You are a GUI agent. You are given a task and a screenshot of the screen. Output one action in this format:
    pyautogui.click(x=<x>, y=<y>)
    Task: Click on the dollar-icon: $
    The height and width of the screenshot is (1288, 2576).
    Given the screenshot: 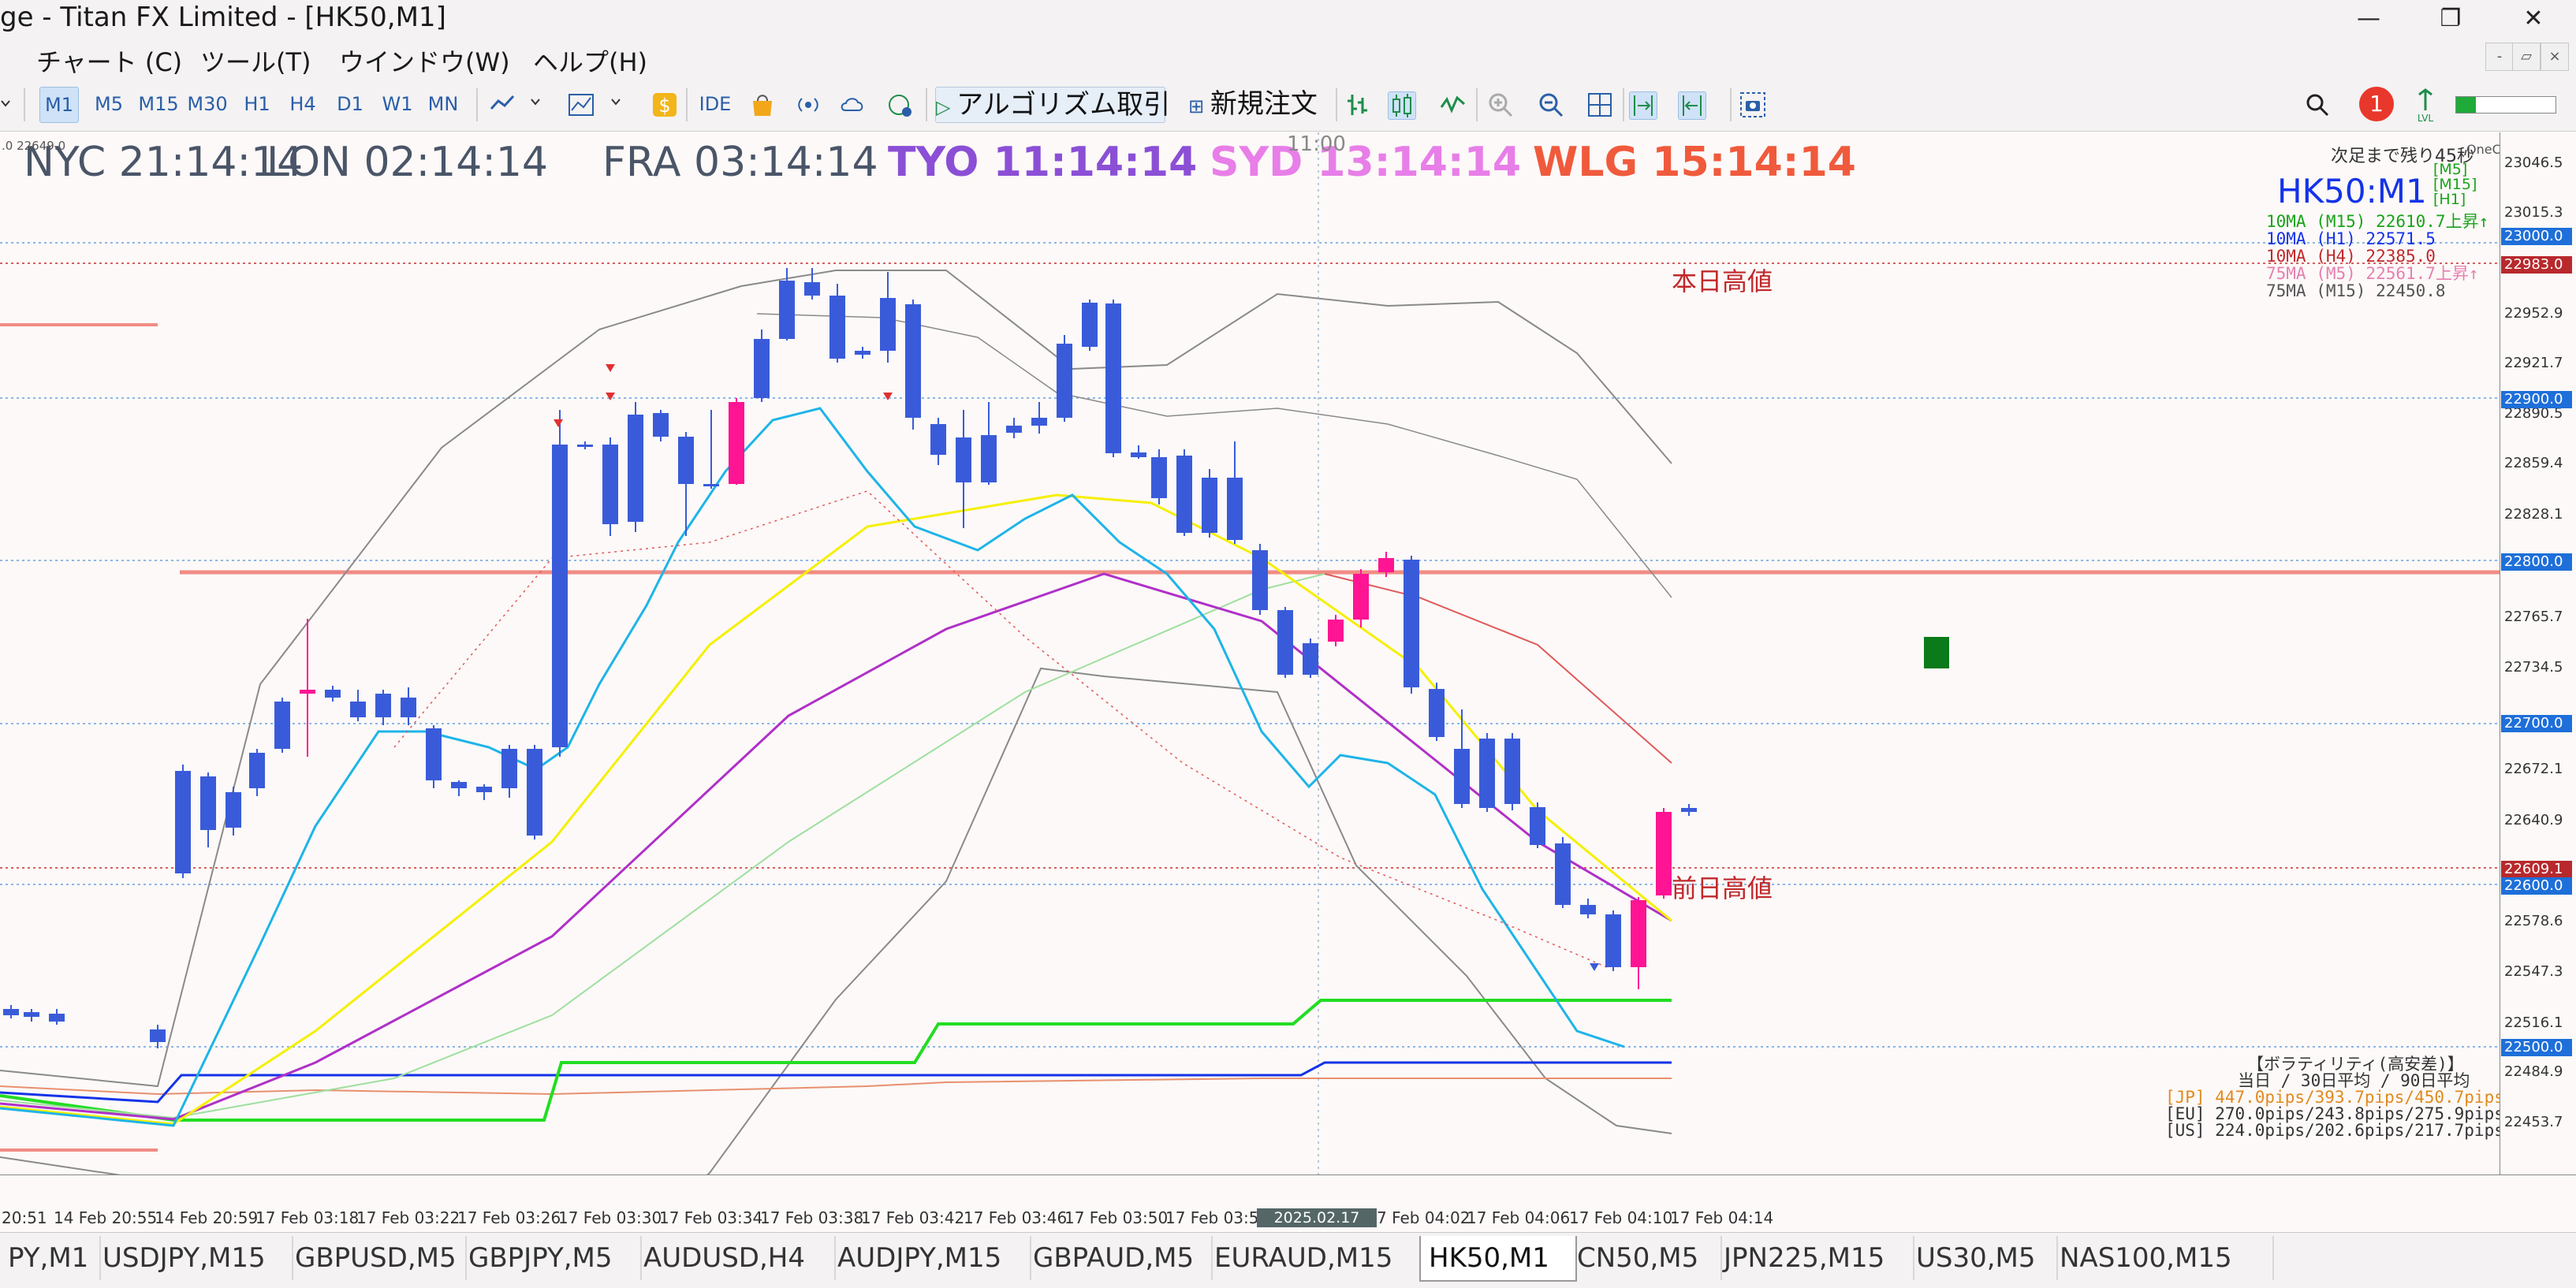 What is the action you would take?
    pyautogui.click(x=664, y=104)
    